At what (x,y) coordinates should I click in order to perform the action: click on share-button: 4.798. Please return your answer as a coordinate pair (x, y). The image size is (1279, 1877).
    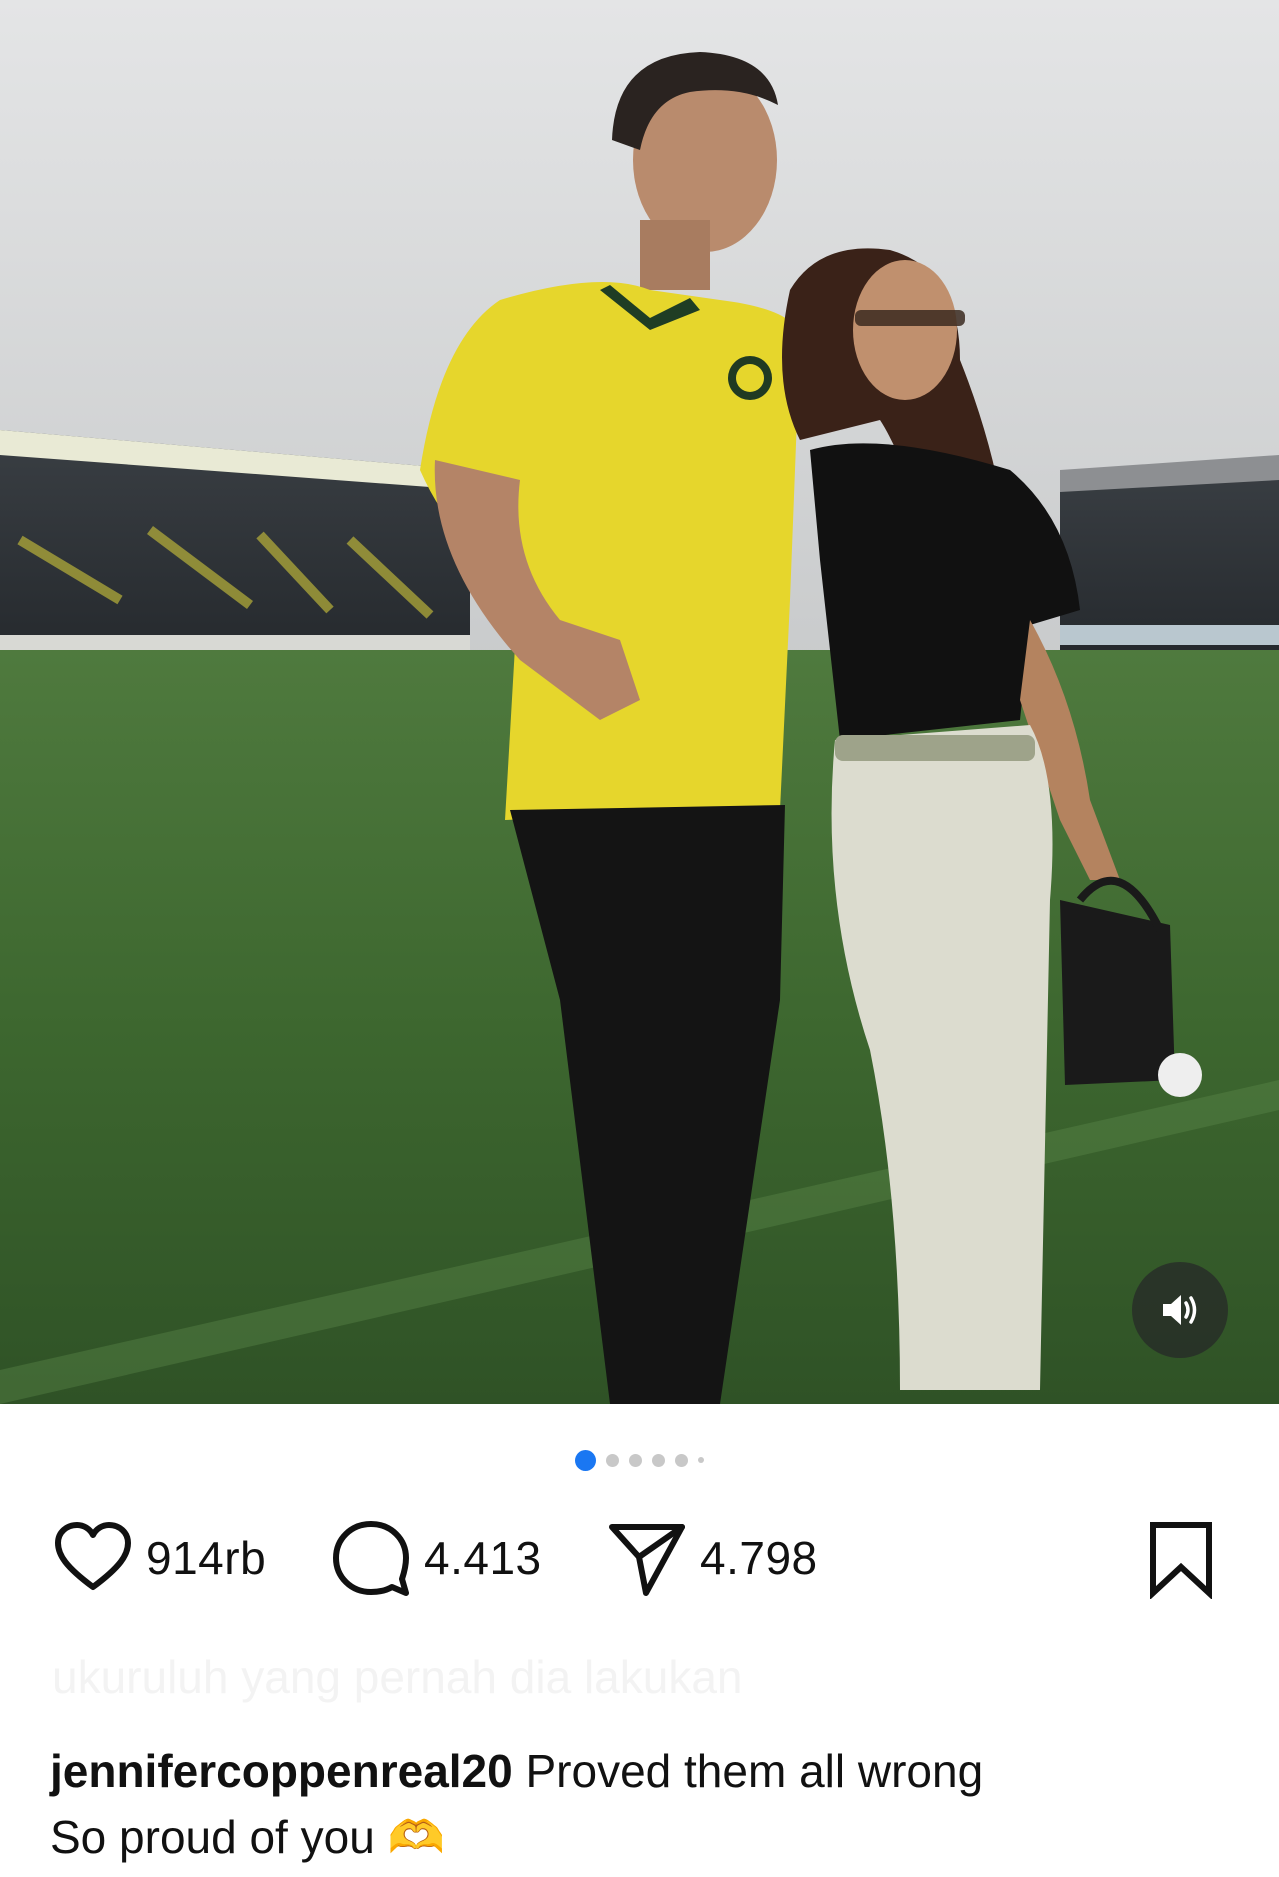
    Looking at the image, I should click on (712, 1558).